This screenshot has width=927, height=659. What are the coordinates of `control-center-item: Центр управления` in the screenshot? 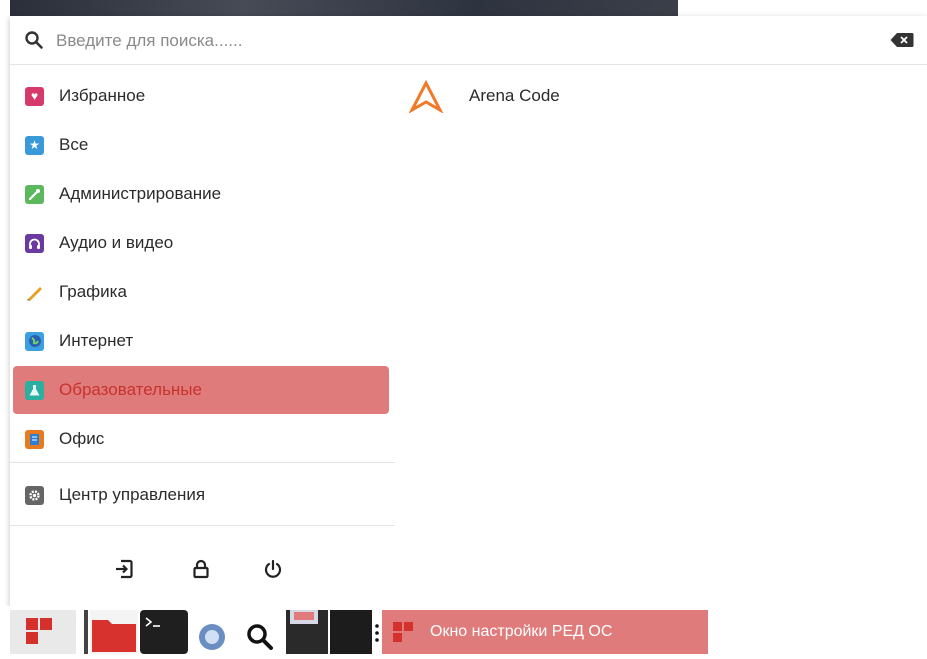 It's located at (201, 495).